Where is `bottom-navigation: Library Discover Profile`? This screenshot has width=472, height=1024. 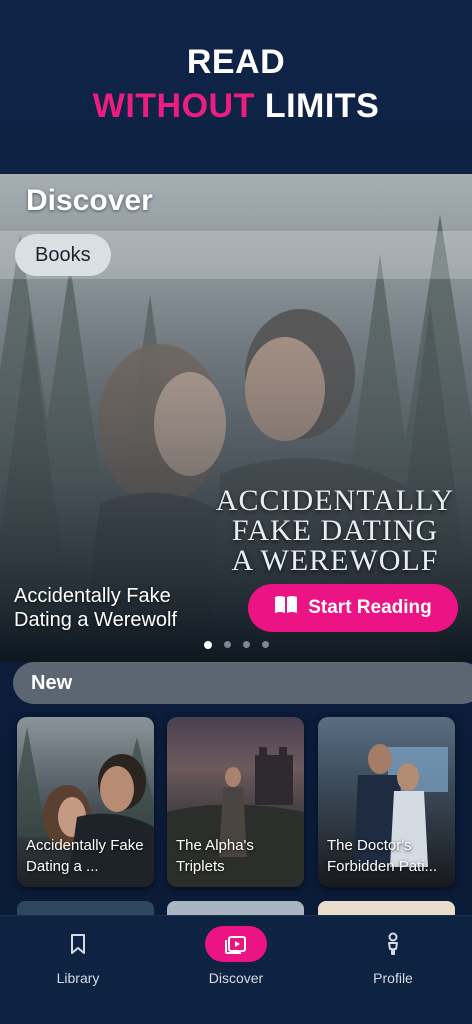 bottom-navigation: Library Discover Profile is located at coordinates (236, 969).